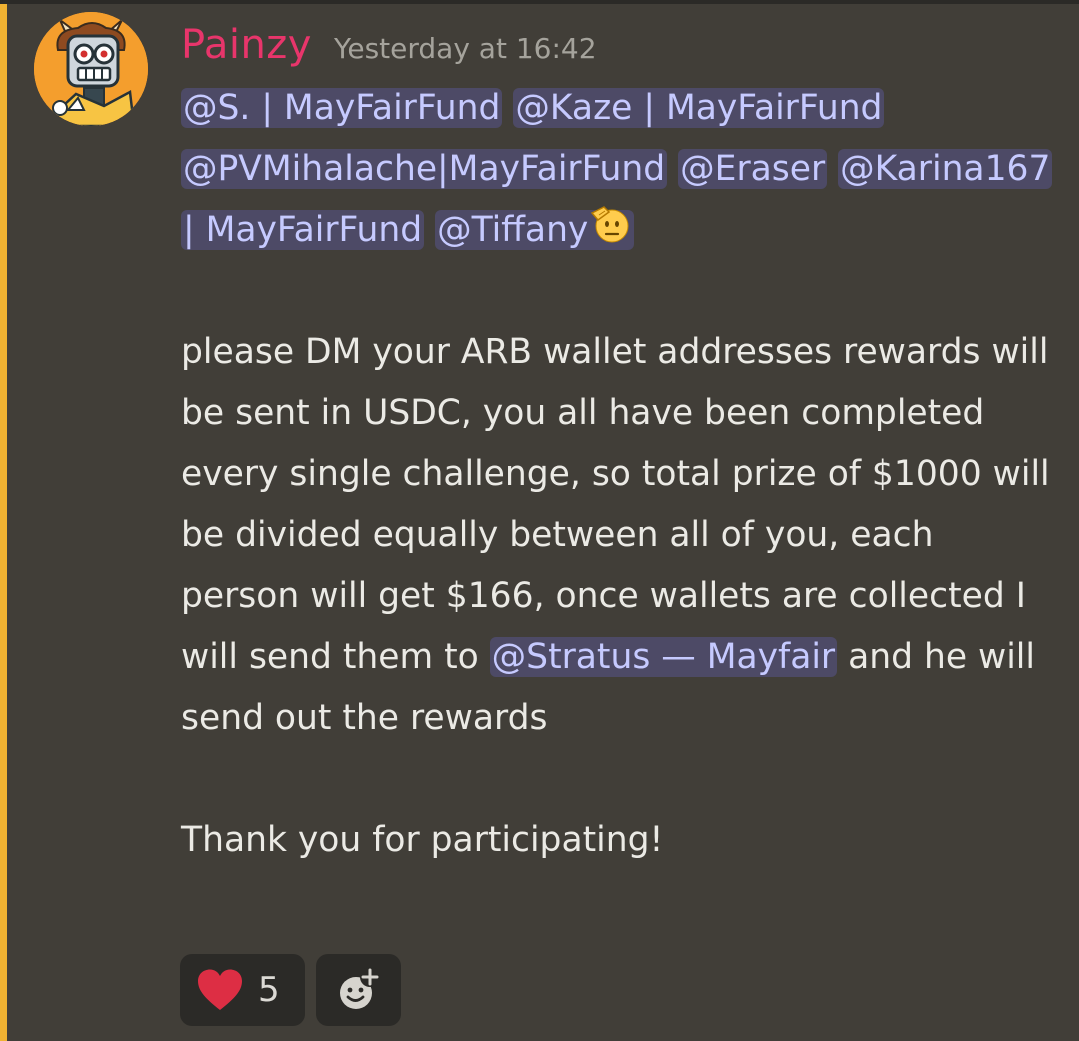 This screenshot has height=1041, width=1079. Describe the element at coordinates (220, 989) in the screenshot. I see `heart-icon` at that location.